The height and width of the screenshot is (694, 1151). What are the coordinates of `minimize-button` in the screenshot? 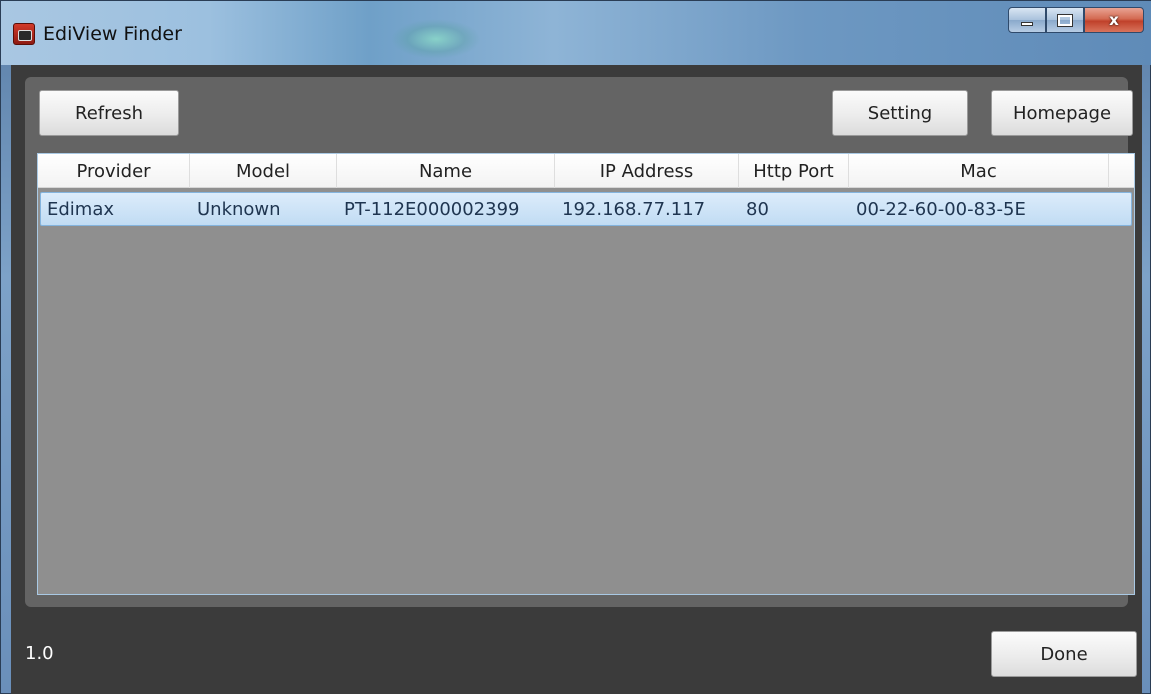 It's located at (1027, 20).